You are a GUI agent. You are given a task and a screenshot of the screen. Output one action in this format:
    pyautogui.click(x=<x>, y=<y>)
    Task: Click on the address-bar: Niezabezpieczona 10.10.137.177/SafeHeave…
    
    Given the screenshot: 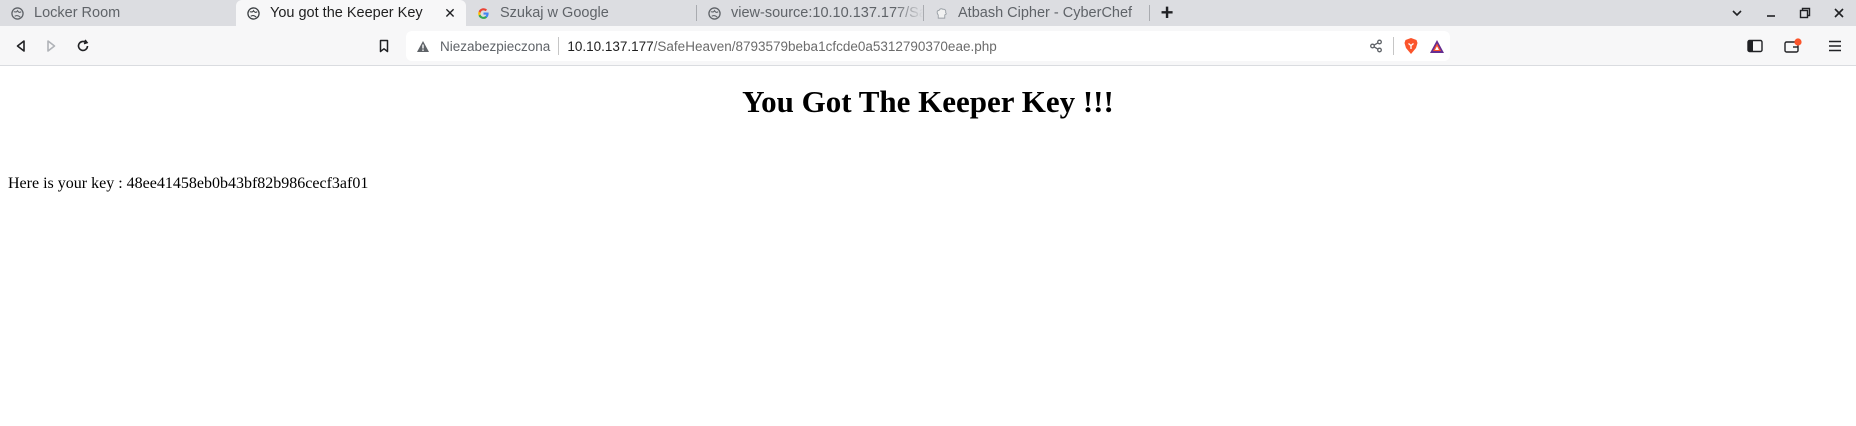 What is the action you would take?
    pyautogui.click(x=928, y=46)
    